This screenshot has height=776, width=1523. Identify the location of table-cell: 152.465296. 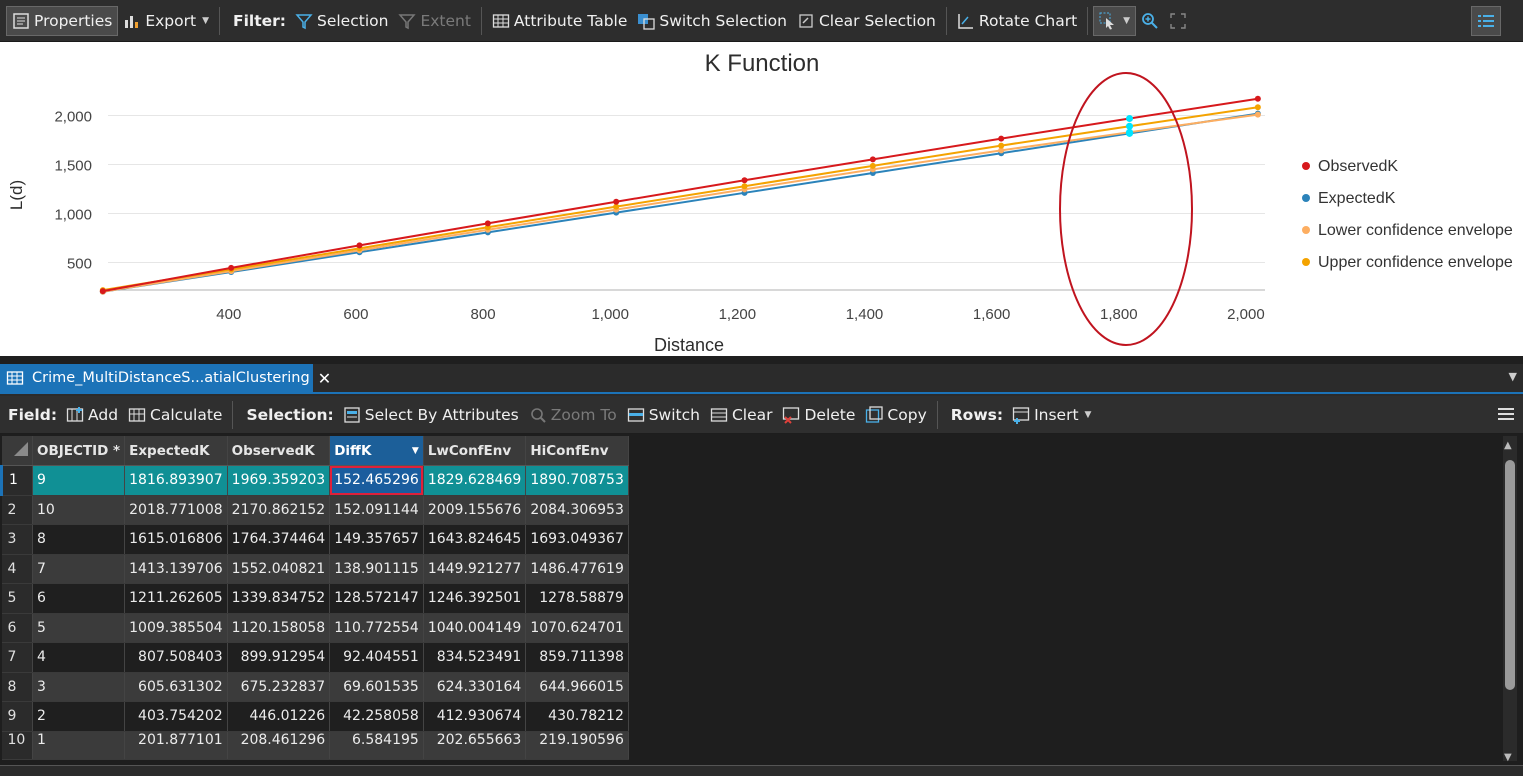
(376, 480).